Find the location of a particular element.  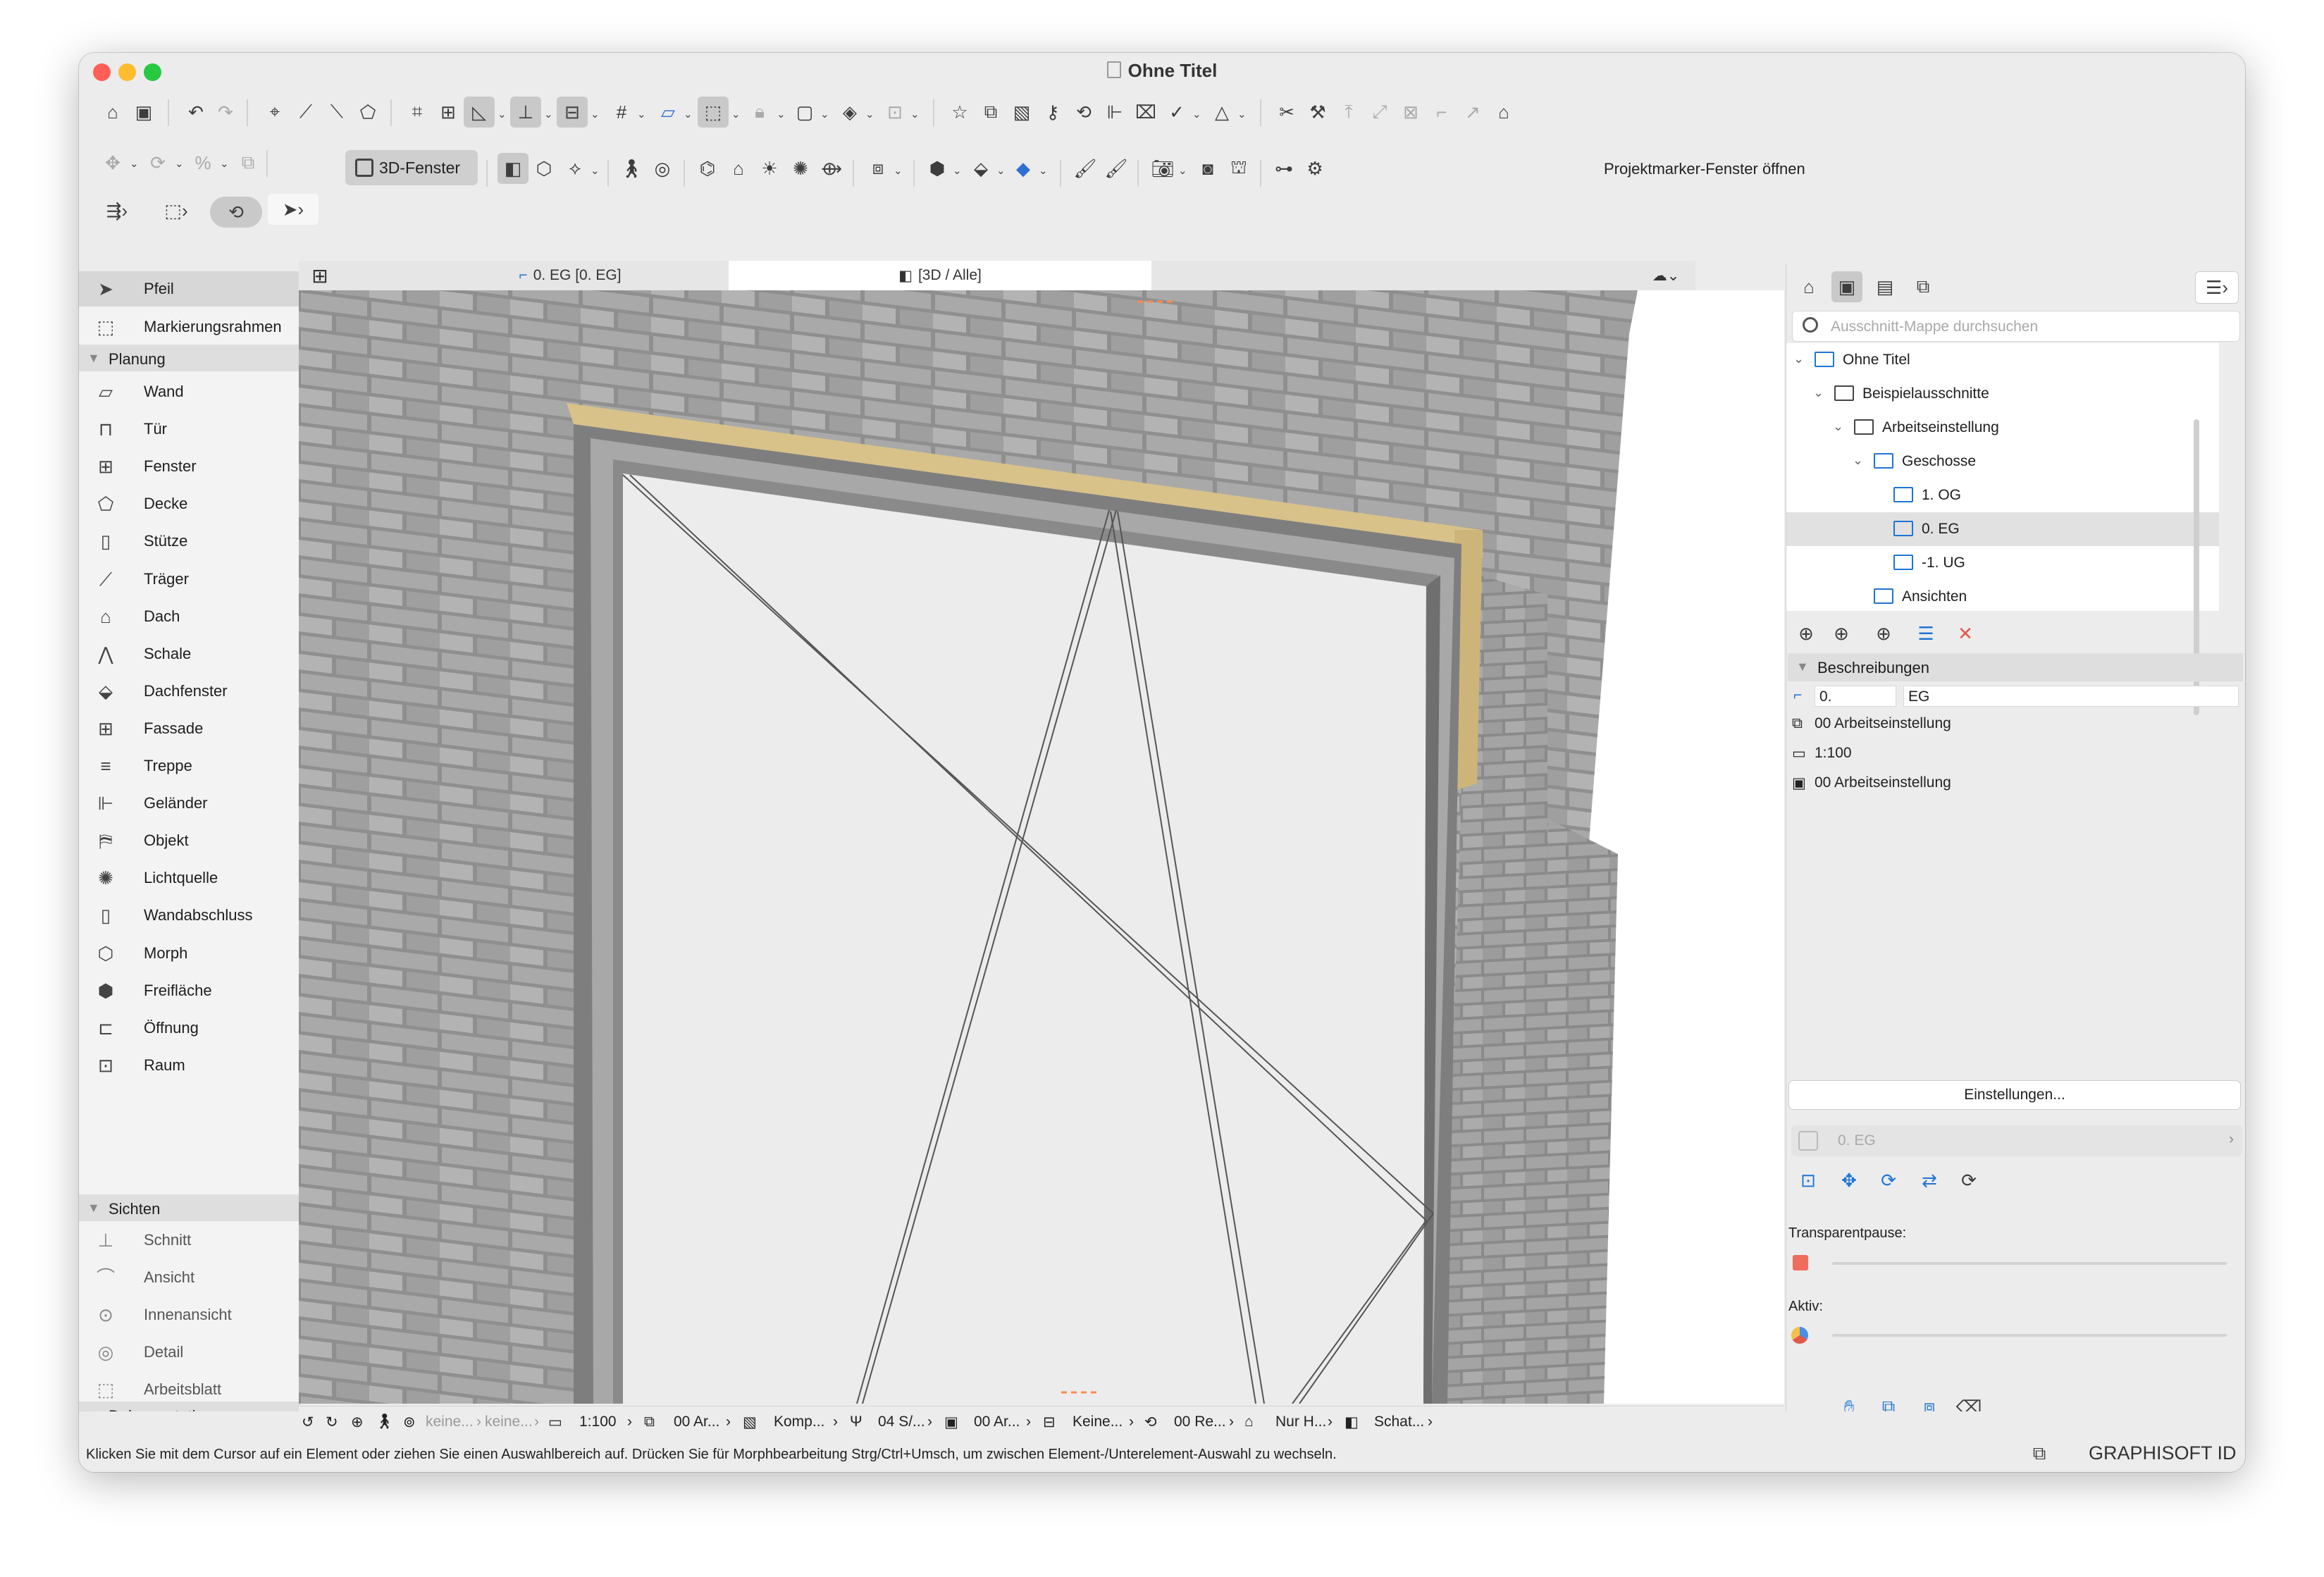

tool-treppe: ≡ Treppe is located at coordinates (189, 766).